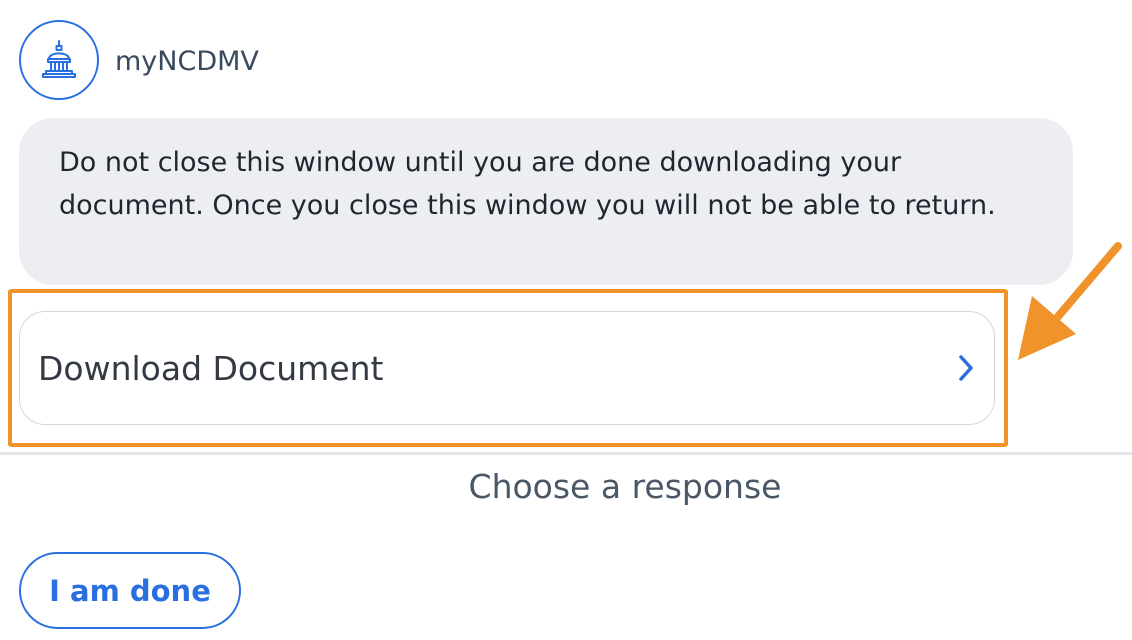 The height and width of the screenshot is (640, 1132). Describe the element at coordinates (1070, 301) in the screenshot. I see `pointer-arrow-icon` at that location.